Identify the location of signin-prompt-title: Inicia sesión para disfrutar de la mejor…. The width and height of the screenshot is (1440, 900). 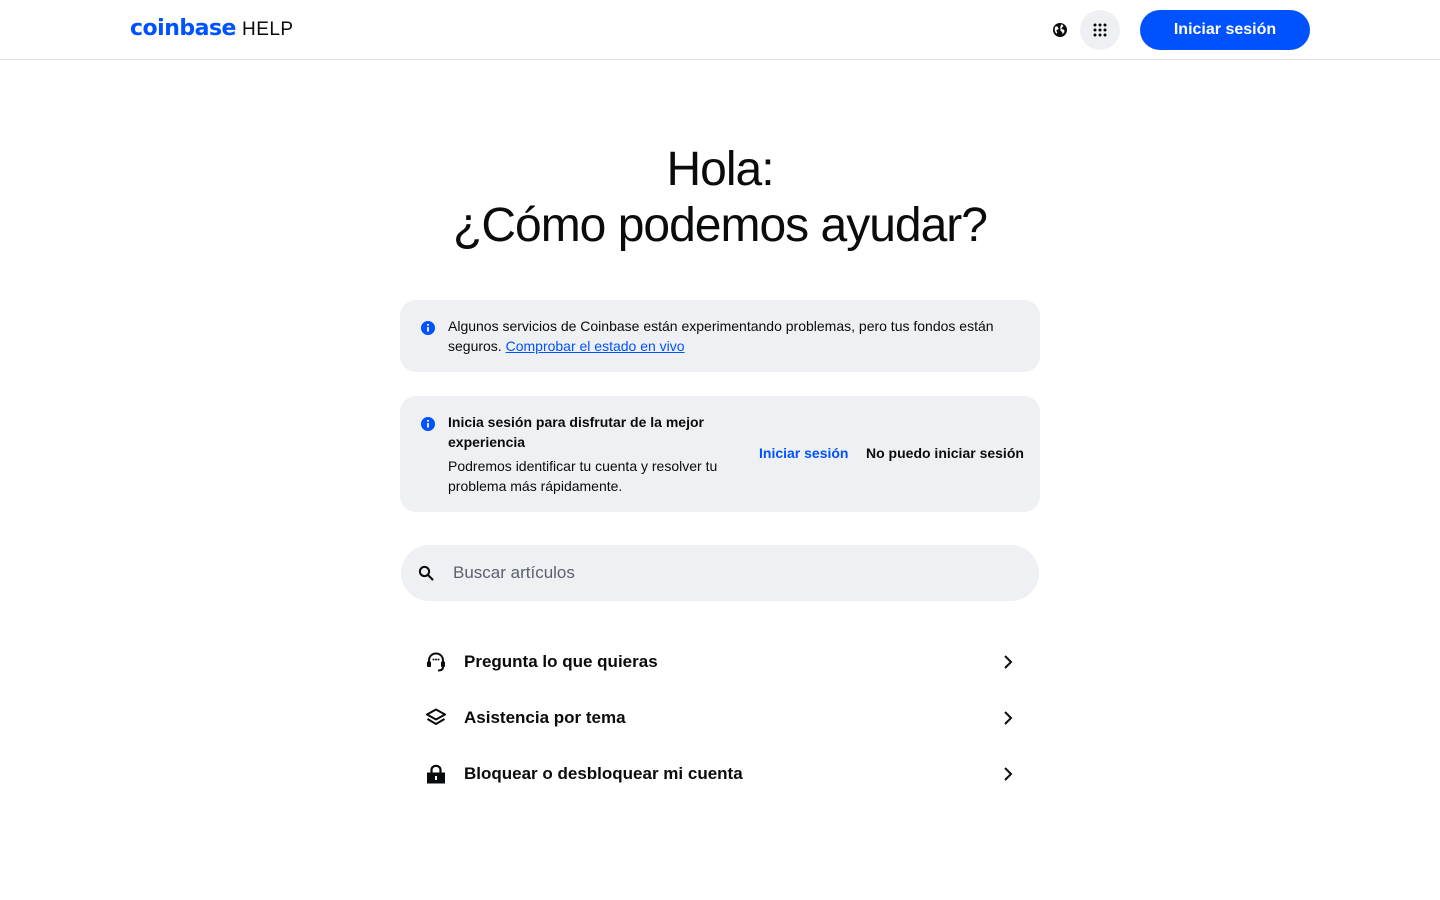
(576, 432).